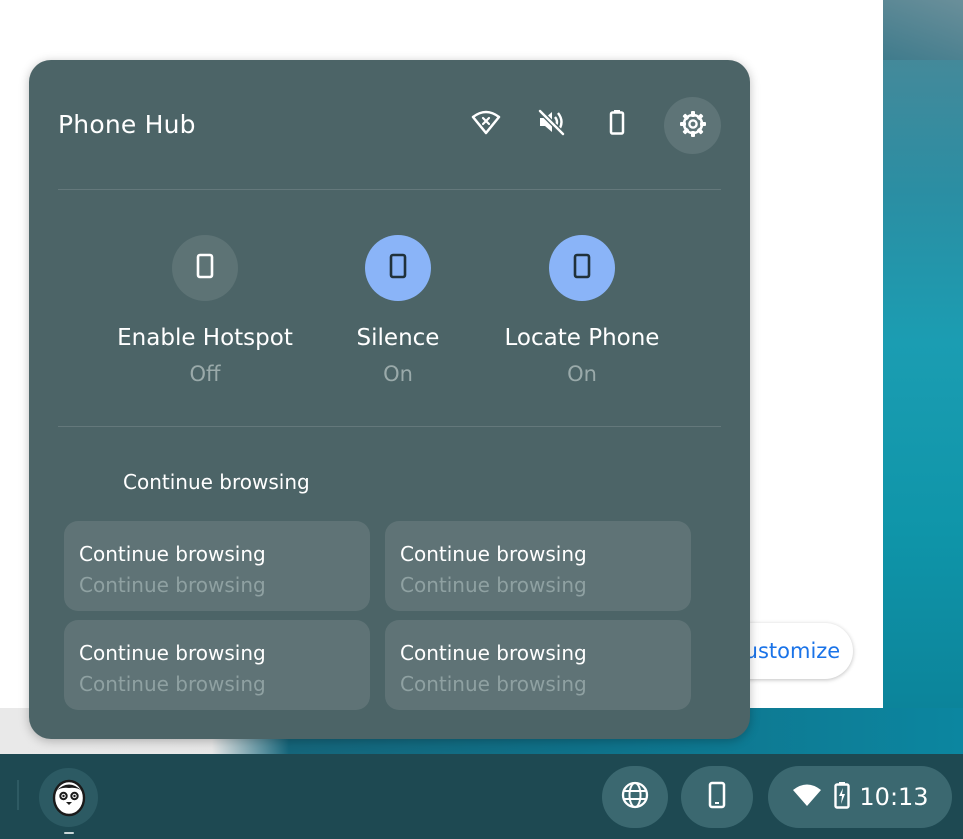 This screenshot has height=839, width=963. I want to click on volume-mute-icon, so click(551, 122).